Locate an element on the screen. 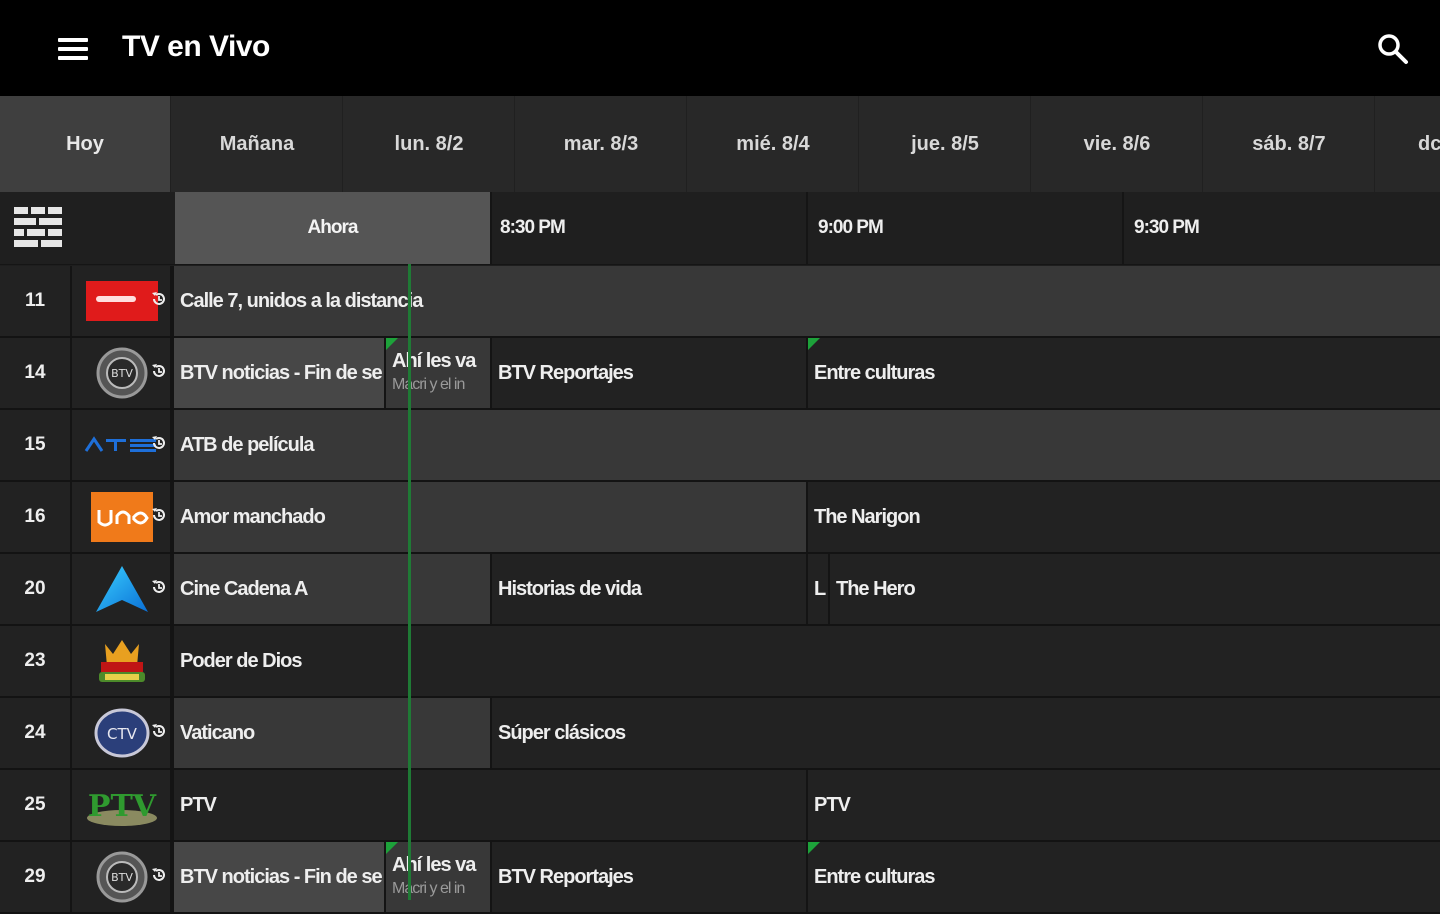  program-cell: Cine Cadena A is located at coordinates (331, 589).